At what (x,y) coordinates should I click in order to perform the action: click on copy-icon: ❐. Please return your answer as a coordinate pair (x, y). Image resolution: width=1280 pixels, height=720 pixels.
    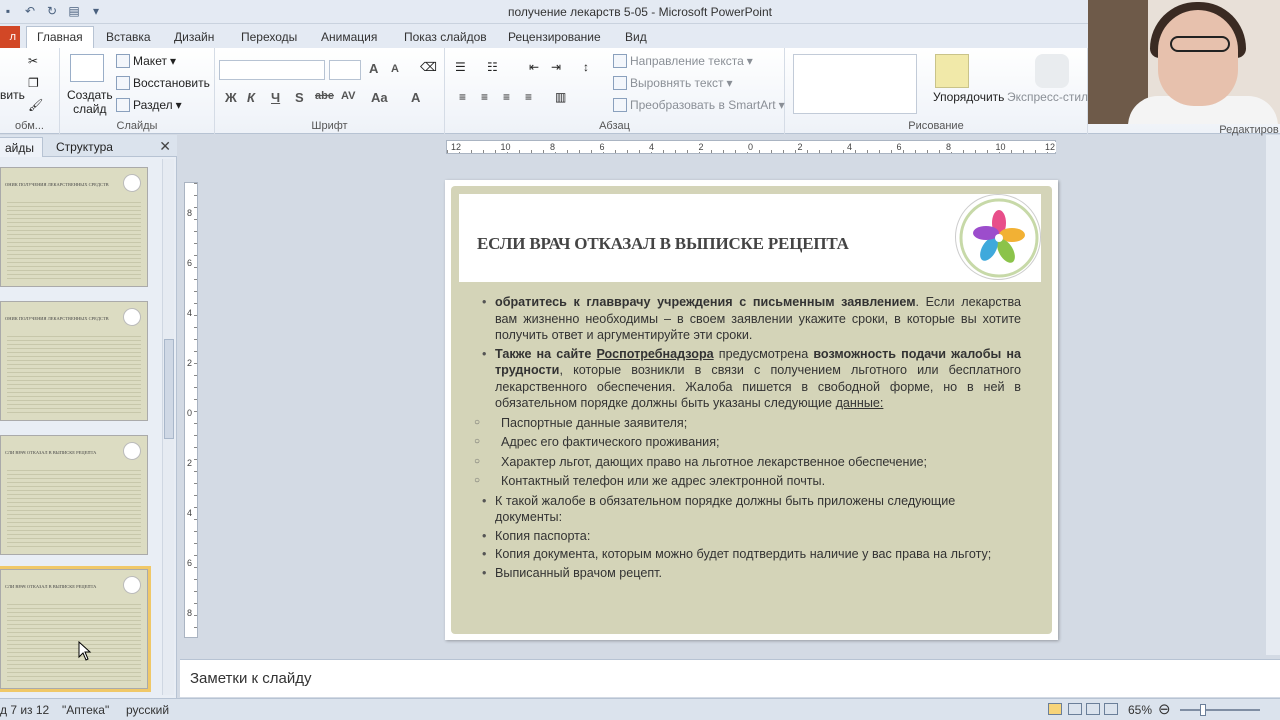
    Looking at the image, I should click on (33, 83).